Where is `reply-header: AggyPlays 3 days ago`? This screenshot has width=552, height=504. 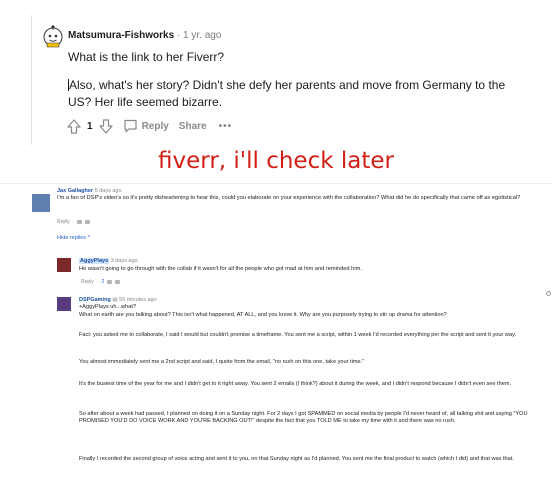
reply-header: AggyPlays 3 days ago is located at coordinates (108, 261).